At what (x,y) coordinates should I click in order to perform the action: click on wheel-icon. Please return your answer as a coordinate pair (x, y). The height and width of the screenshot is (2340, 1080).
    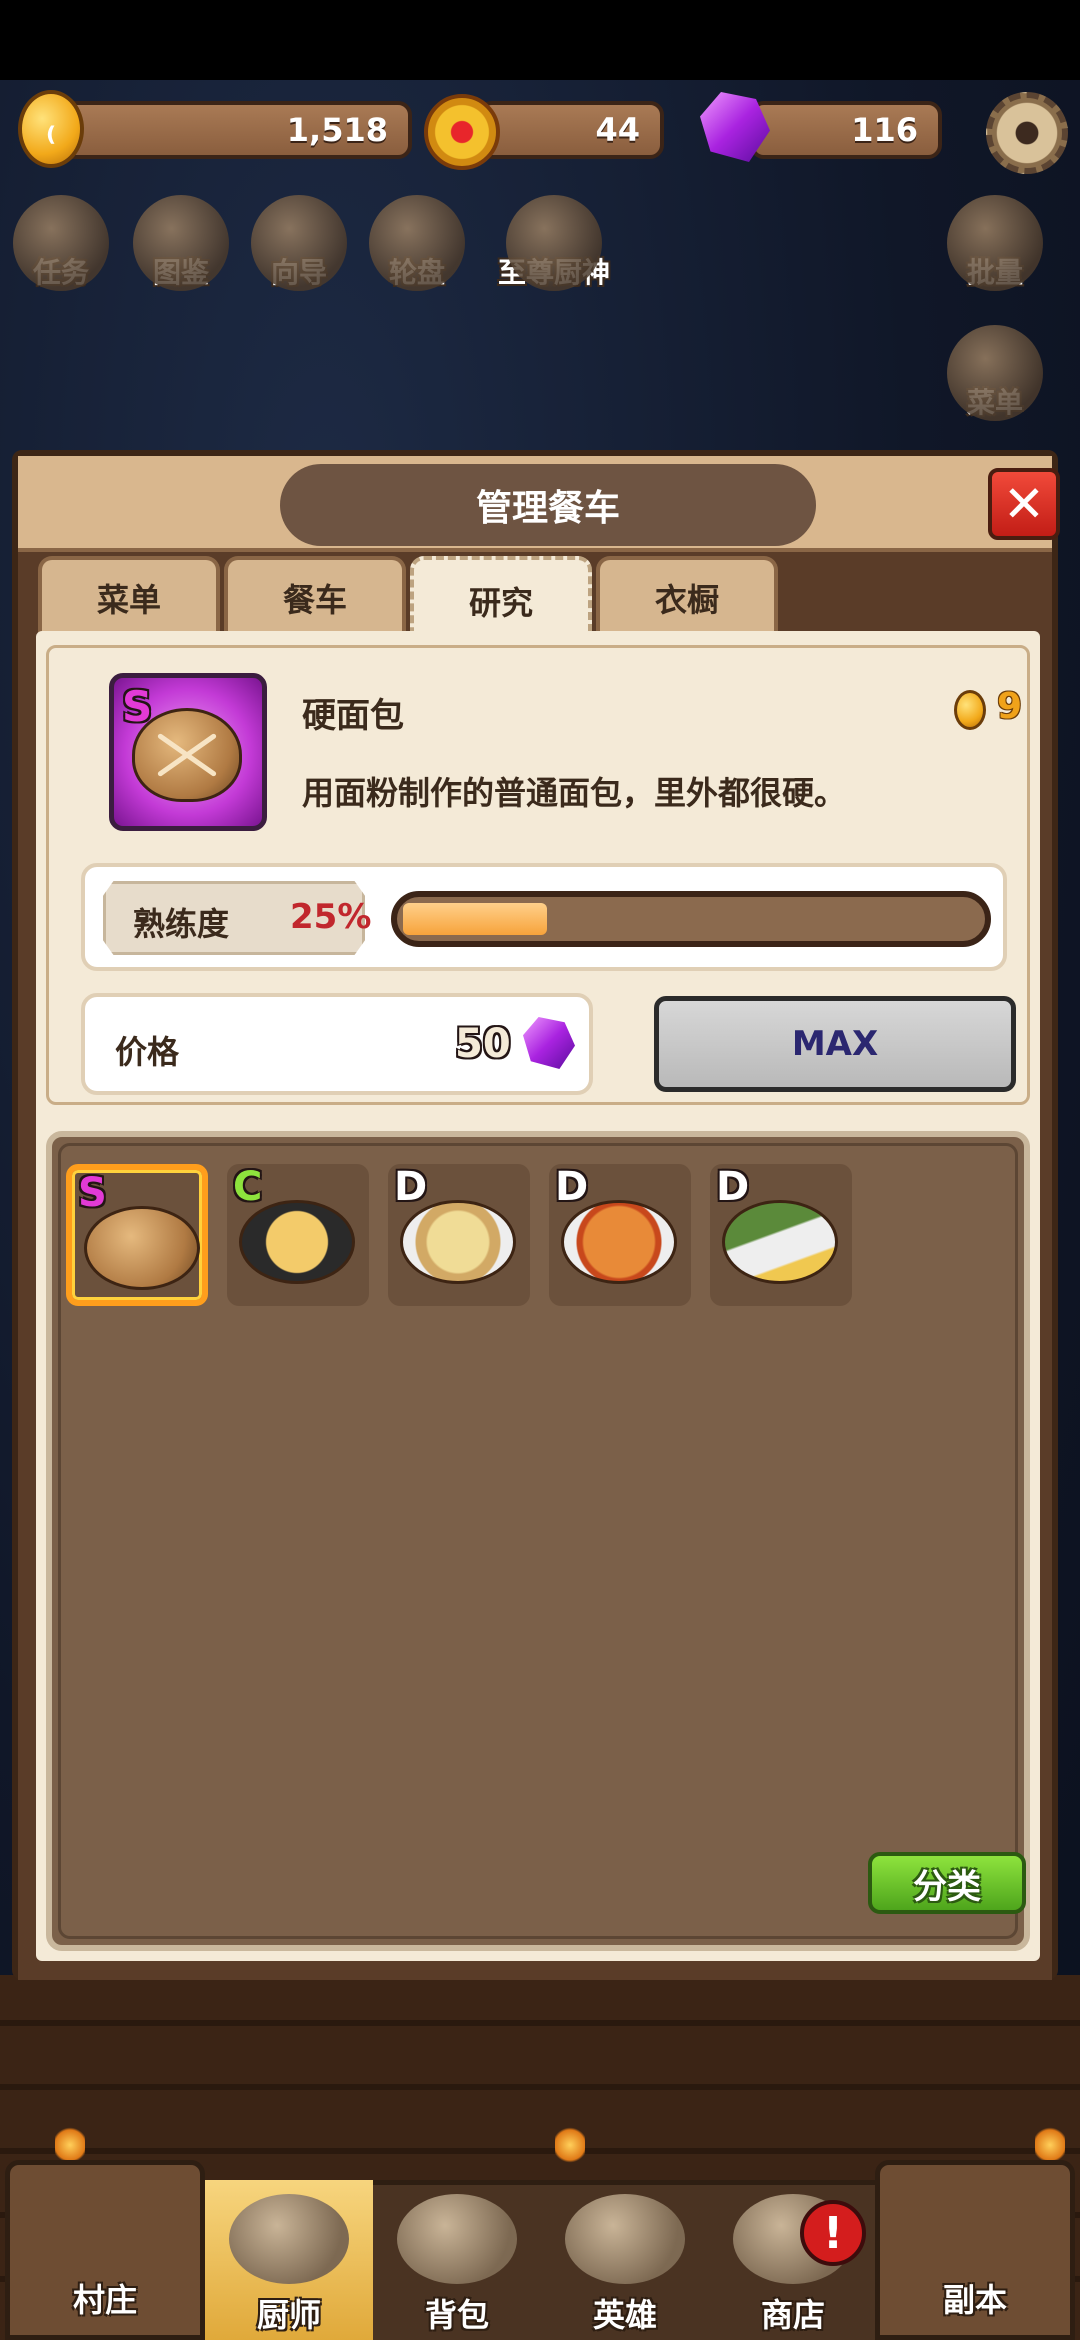
    Looking at the image, I should click on (417, 243).